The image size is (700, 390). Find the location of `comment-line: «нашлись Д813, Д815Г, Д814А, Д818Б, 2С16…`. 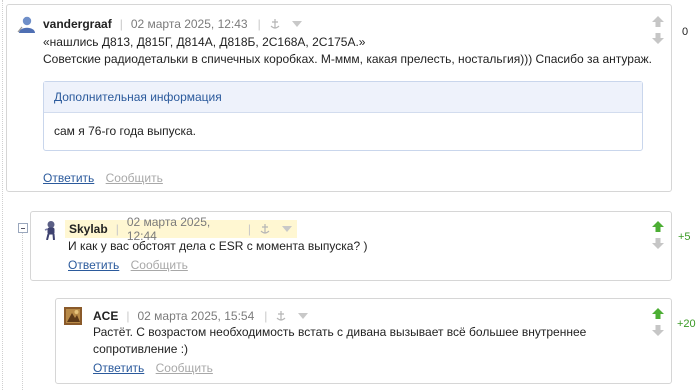

comment-line: «нашлись Д813, Д815Г, Д814А, Д818Б, 2С16… is located at coordinates (204, 42).